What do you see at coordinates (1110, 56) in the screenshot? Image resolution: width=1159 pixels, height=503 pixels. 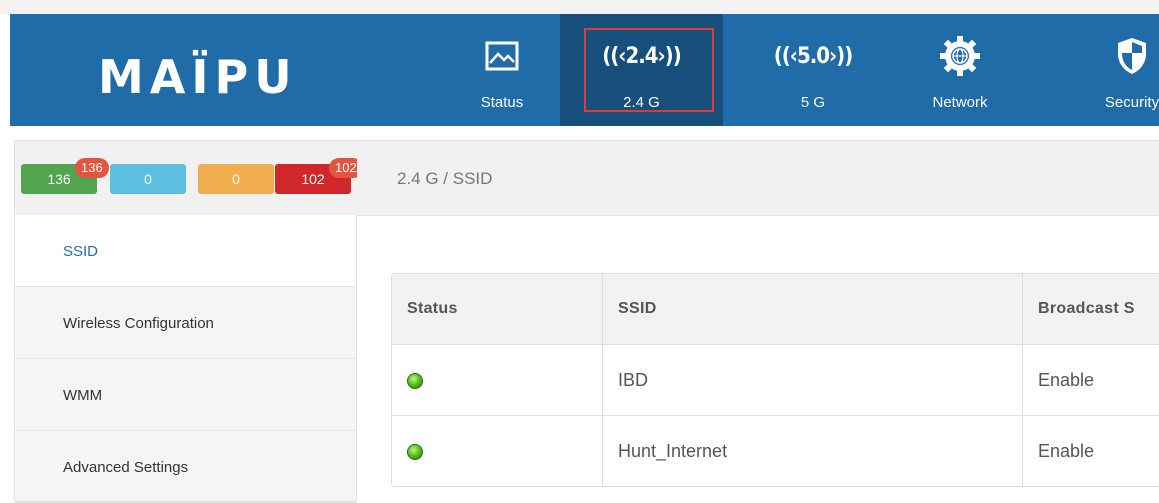 I see `shield-icon` at bounding box center [1110, 56].